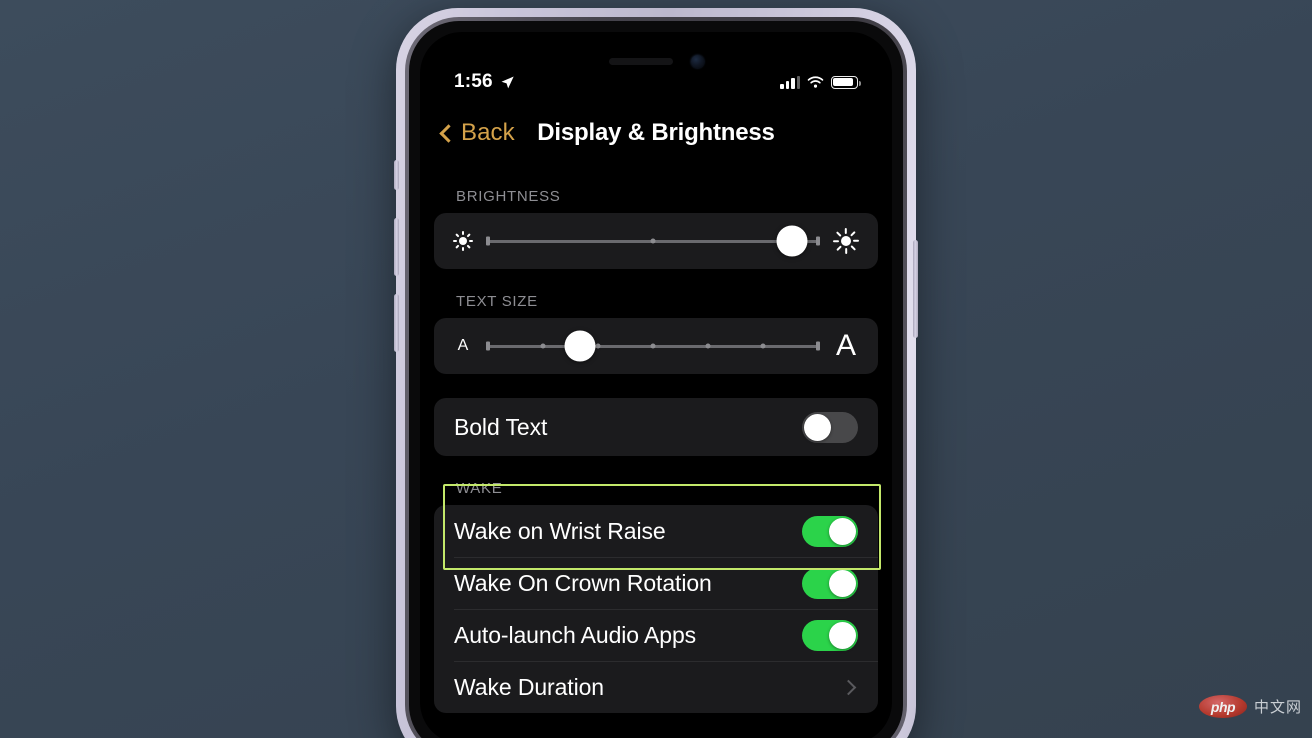  I want to click on text-size-slider-thumb, so click(580, 346).